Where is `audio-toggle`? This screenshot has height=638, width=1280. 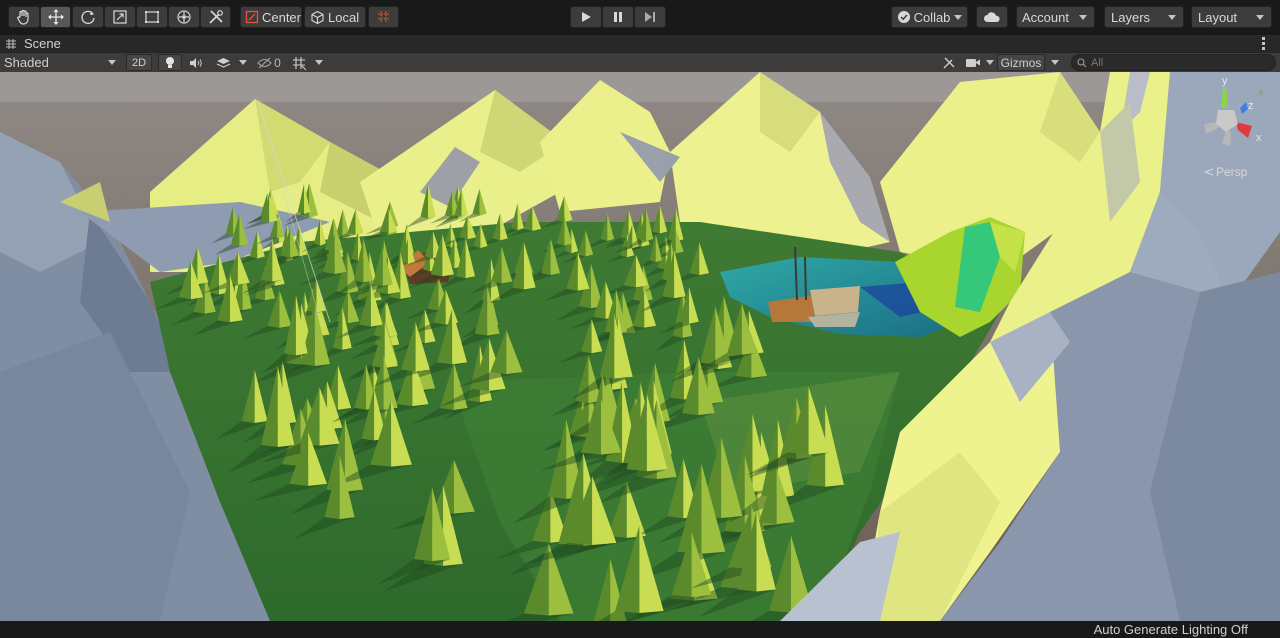 audio-toggle is located at coordinates (196, 62).